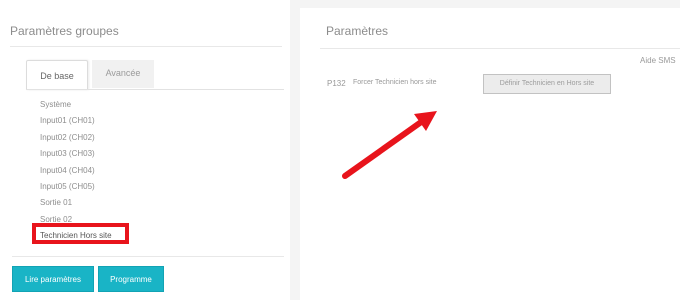  I want to click on parameter-label: Forcer Technicien hors site, so click(395, 82).